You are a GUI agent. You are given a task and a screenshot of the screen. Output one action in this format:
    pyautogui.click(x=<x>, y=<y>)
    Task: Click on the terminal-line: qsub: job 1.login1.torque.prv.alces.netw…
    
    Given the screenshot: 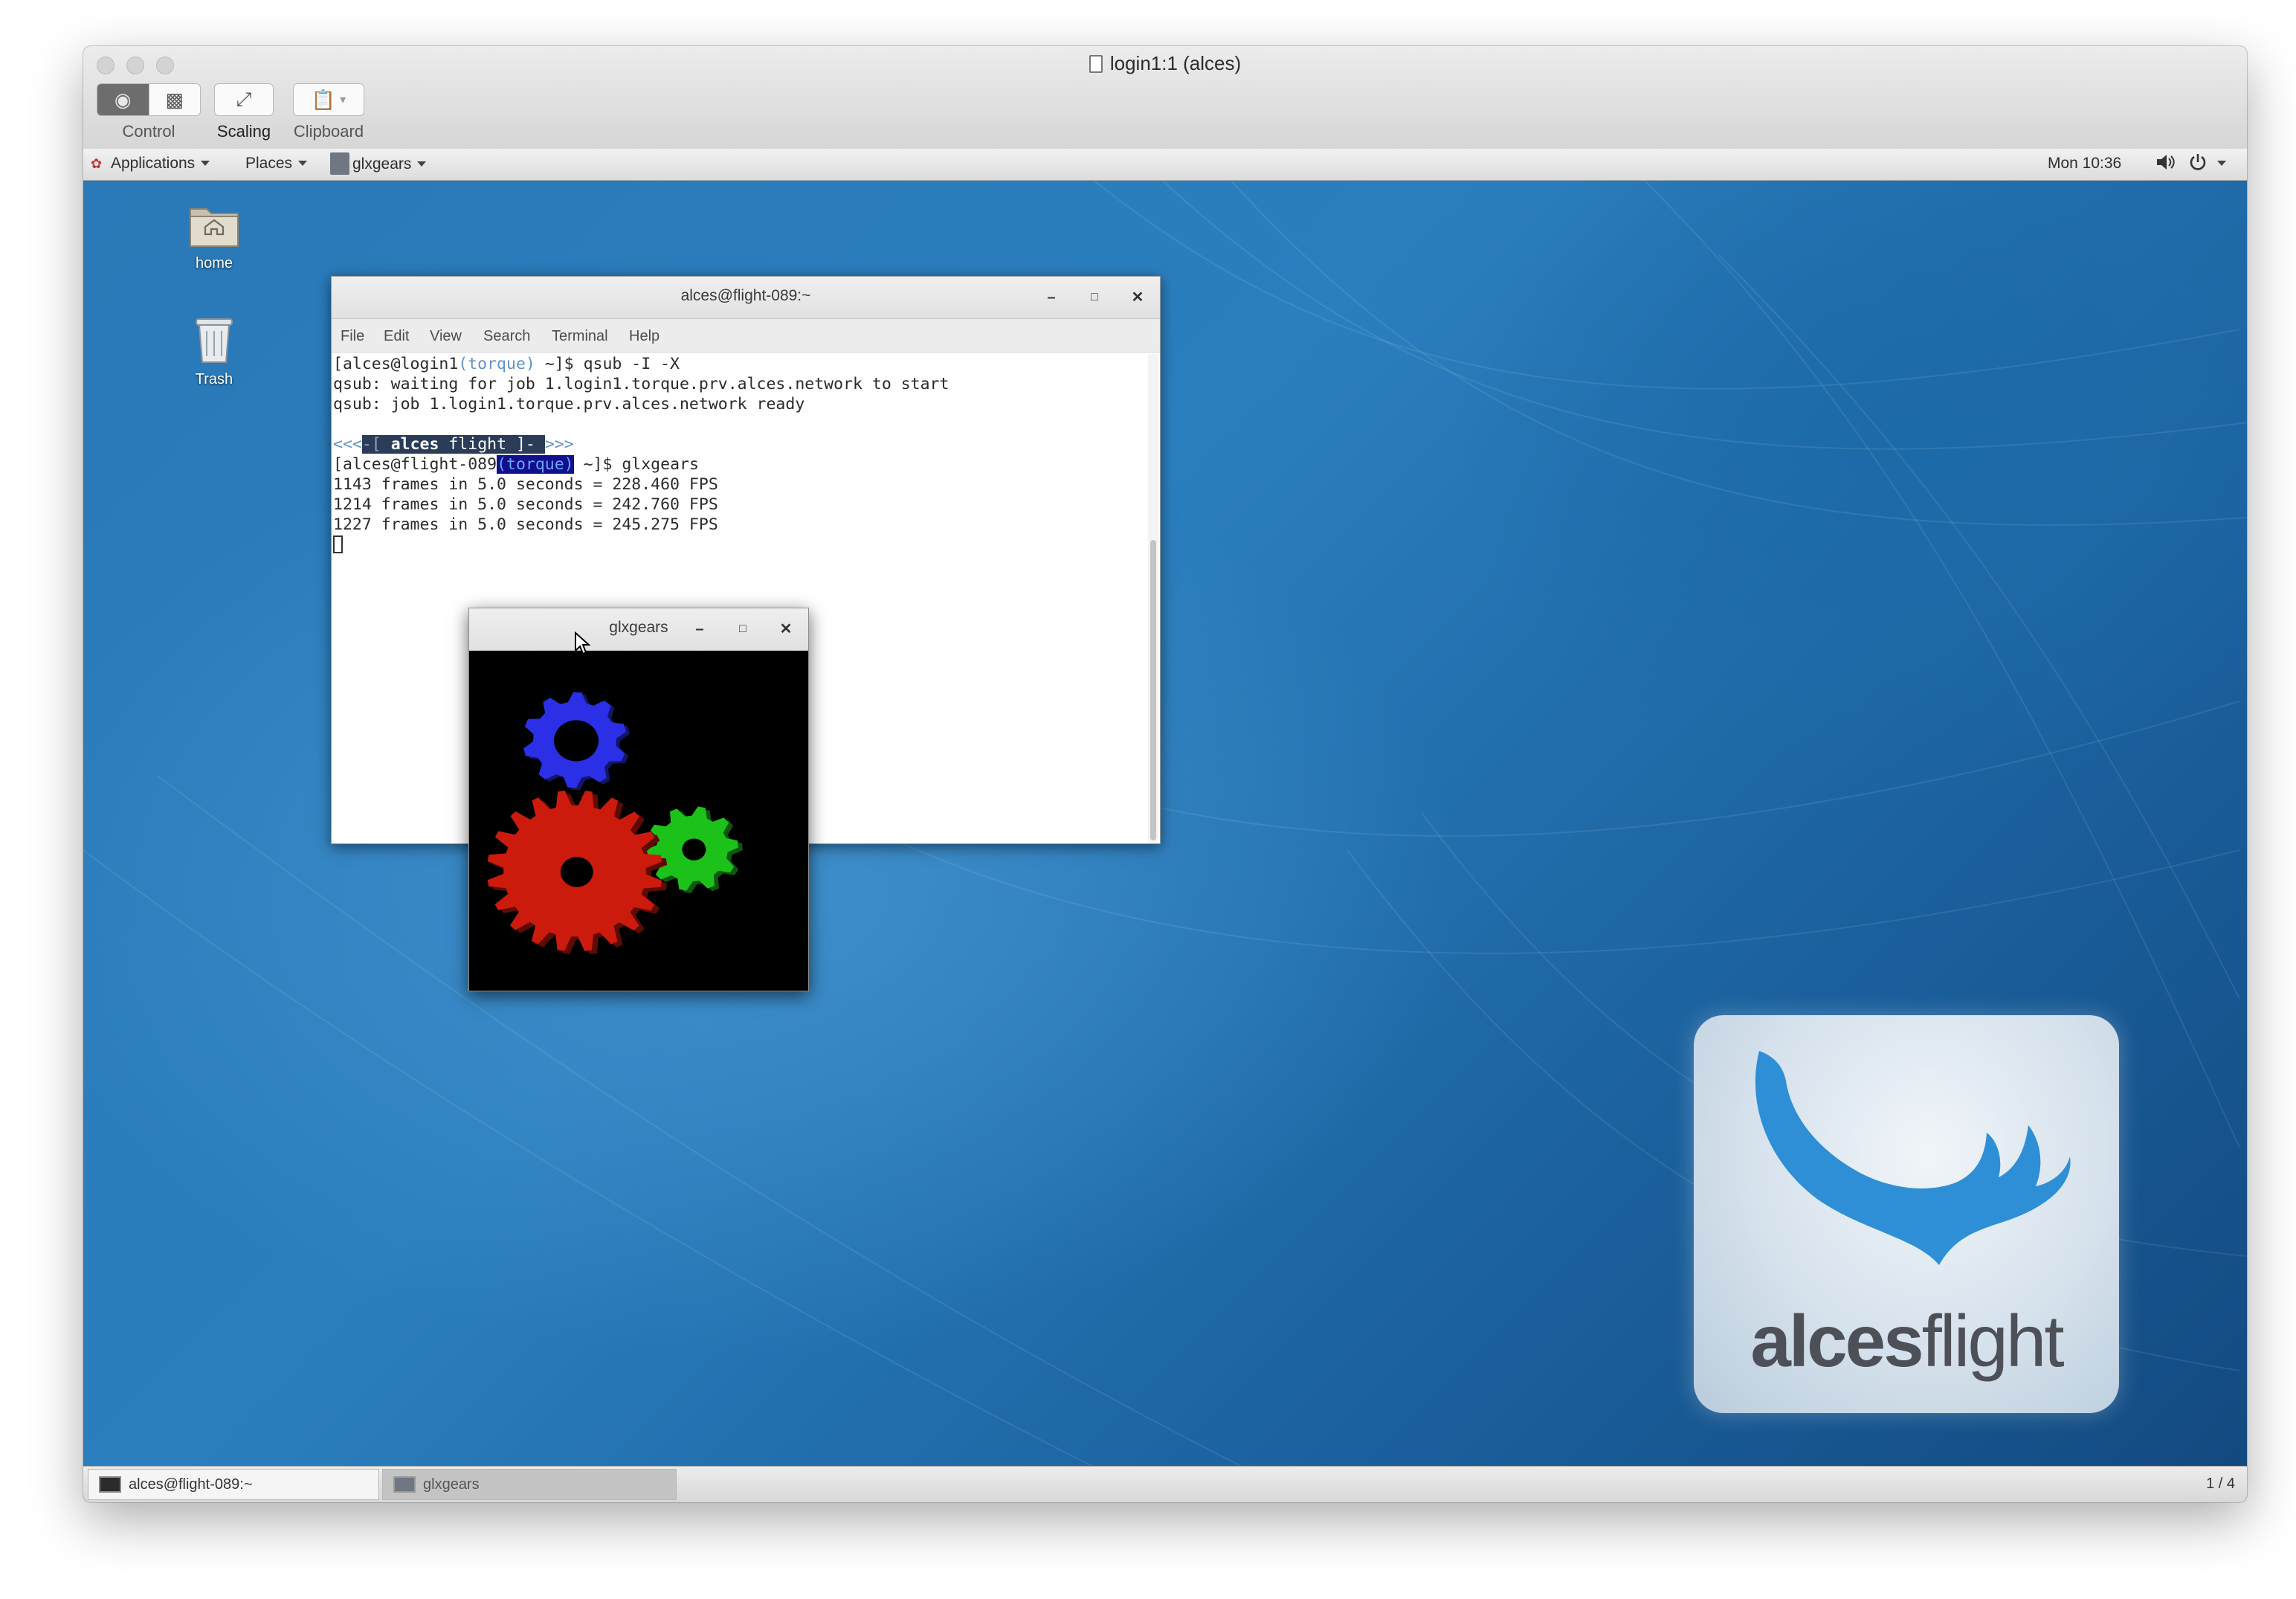 What is the action you would take?
    pyautogui.click(x=569, y=405)
    